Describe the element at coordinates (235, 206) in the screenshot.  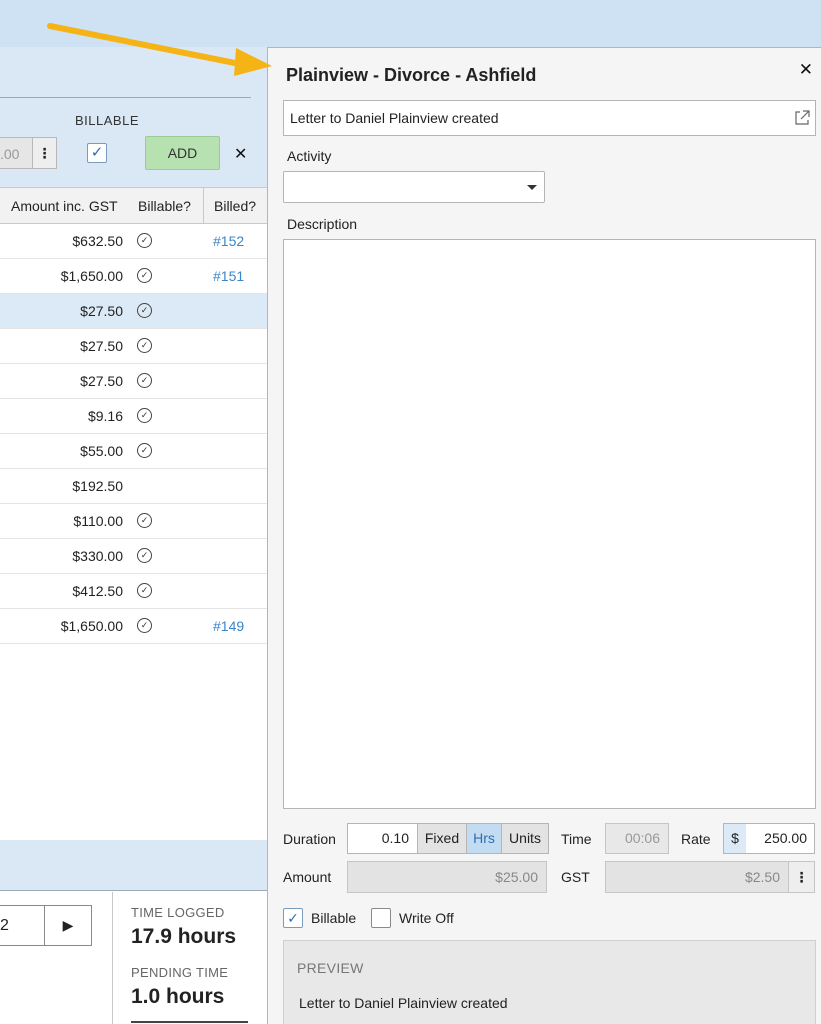
I see `column-billed: Billed?` at that location.